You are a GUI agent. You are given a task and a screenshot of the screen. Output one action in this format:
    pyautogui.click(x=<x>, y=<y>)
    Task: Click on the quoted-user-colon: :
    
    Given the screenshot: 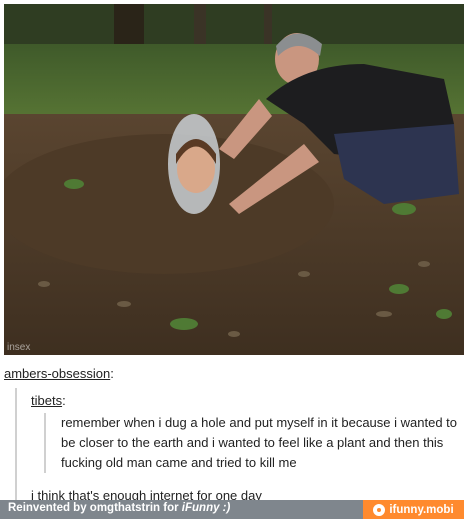 What is the action you would take?
    pyautogui.click(x=64, y=400)
    